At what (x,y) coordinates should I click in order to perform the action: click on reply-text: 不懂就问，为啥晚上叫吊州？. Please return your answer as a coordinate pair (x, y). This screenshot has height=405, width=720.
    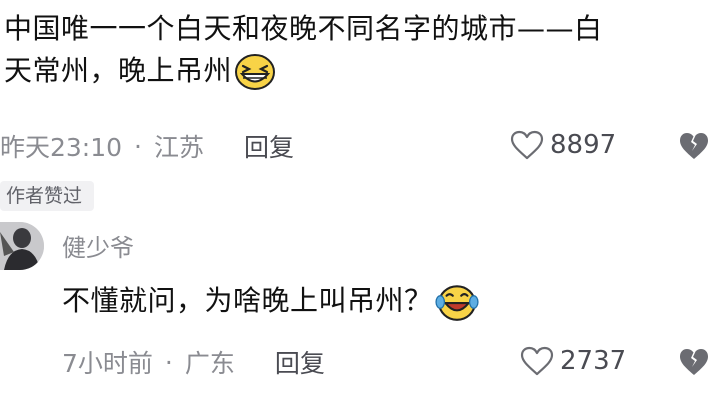
    Looking at the image, I should click on (270, 301).